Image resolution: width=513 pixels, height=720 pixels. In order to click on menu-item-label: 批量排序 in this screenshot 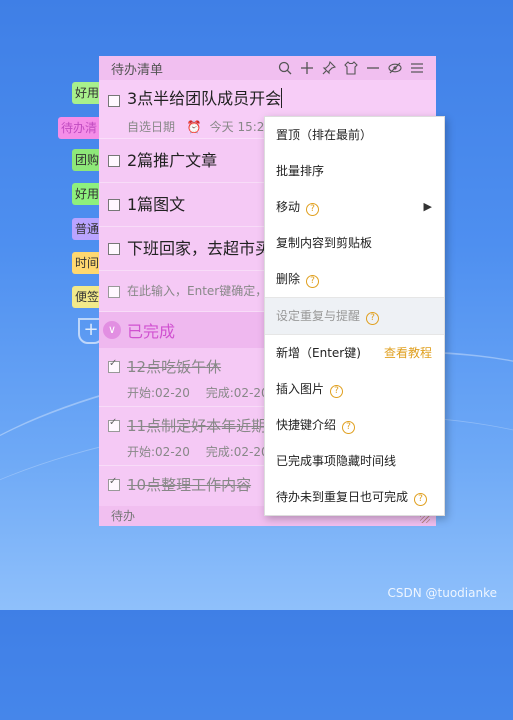, I will do `click(300, 171)`.